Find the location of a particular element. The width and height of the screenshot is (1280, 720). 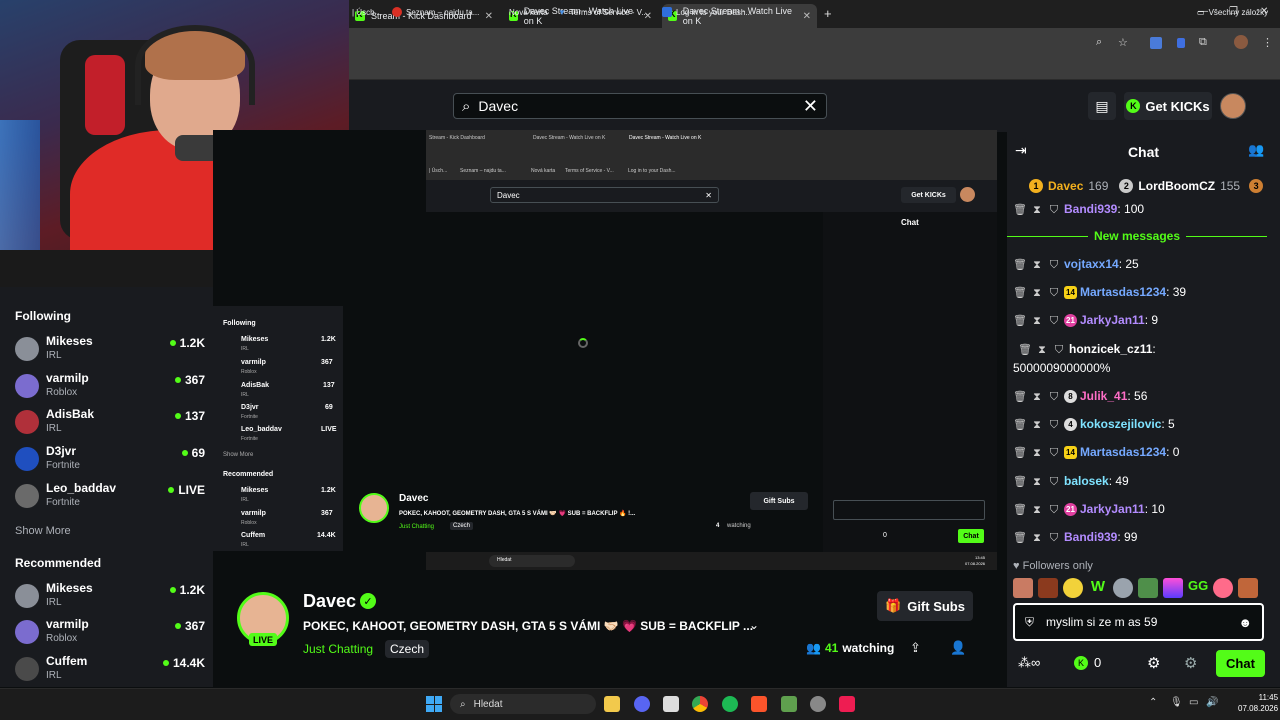

snipping-tool-icon is located at coordinates (671, 704).